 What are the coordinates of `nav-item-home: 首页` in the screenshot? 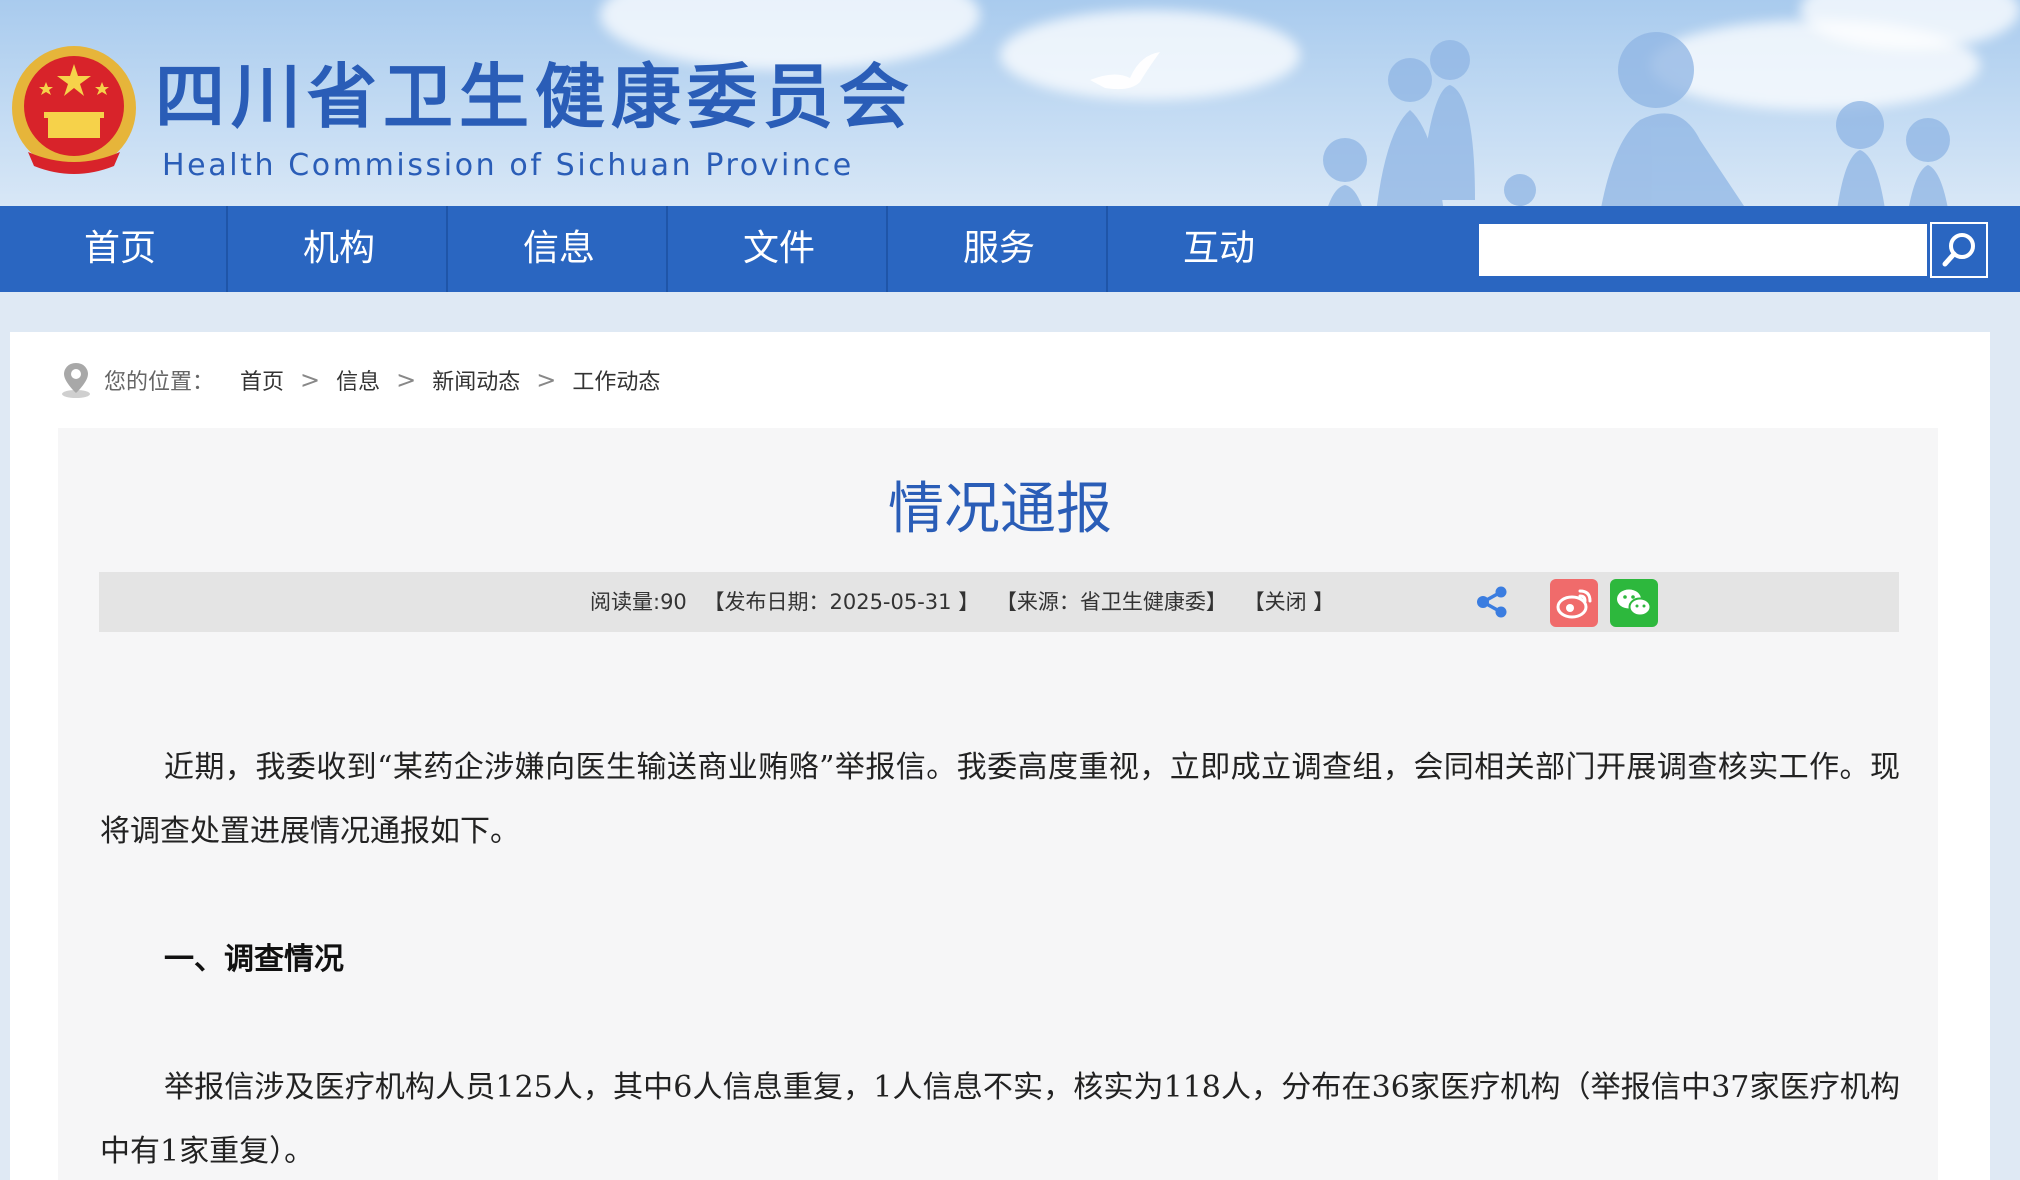 It's located at (120, 249).